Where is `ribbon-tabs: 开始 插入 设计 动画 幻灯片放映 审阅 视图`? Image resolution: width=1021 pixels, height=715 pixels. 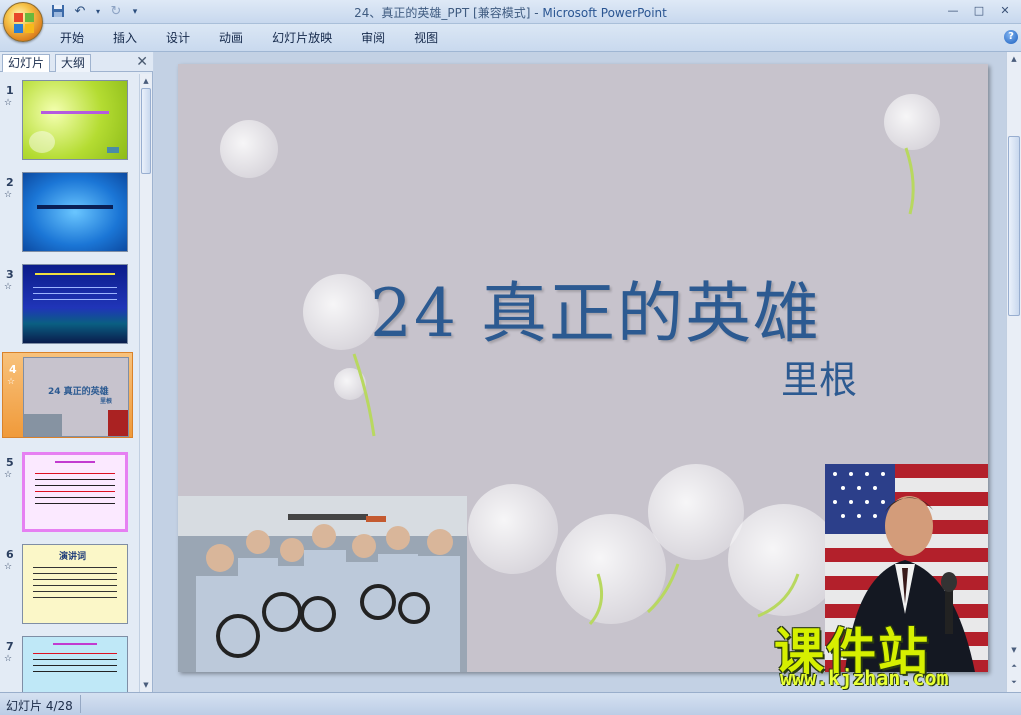 ribbon-tabs: 开始 插入 设计 动画 幻灯片放映 审阅 视图 is located at coordinates (251, 38).